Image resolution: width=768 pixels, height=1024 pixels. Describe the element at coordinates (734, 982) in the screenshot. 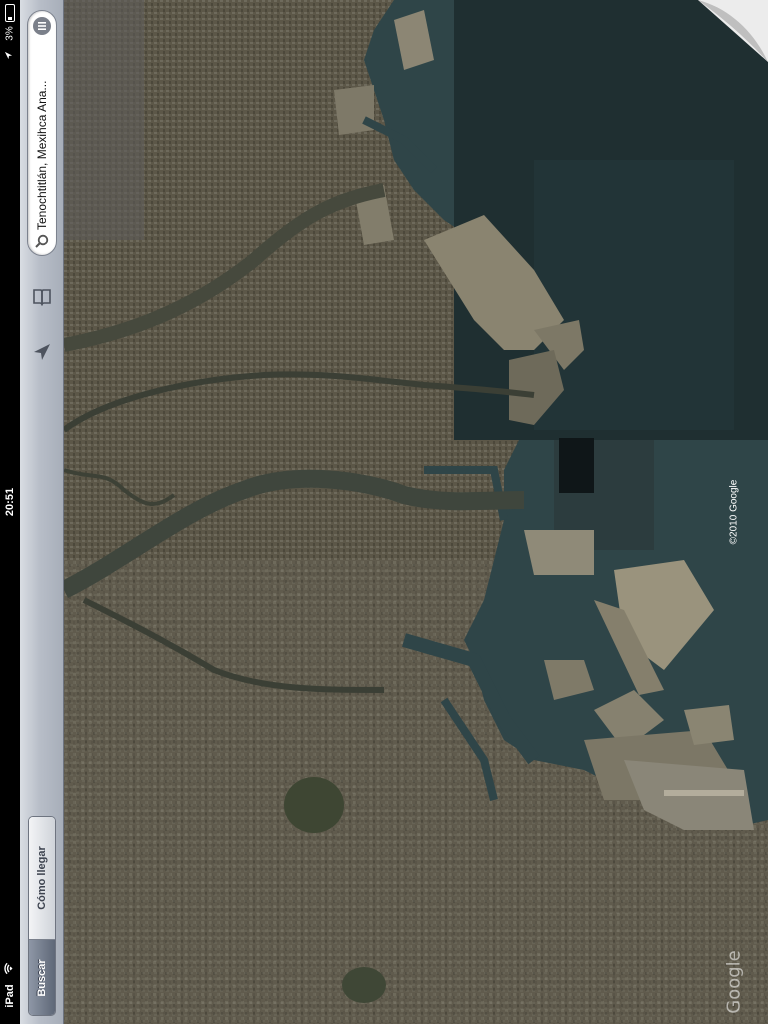

I see `google-logo: Google` at that location.